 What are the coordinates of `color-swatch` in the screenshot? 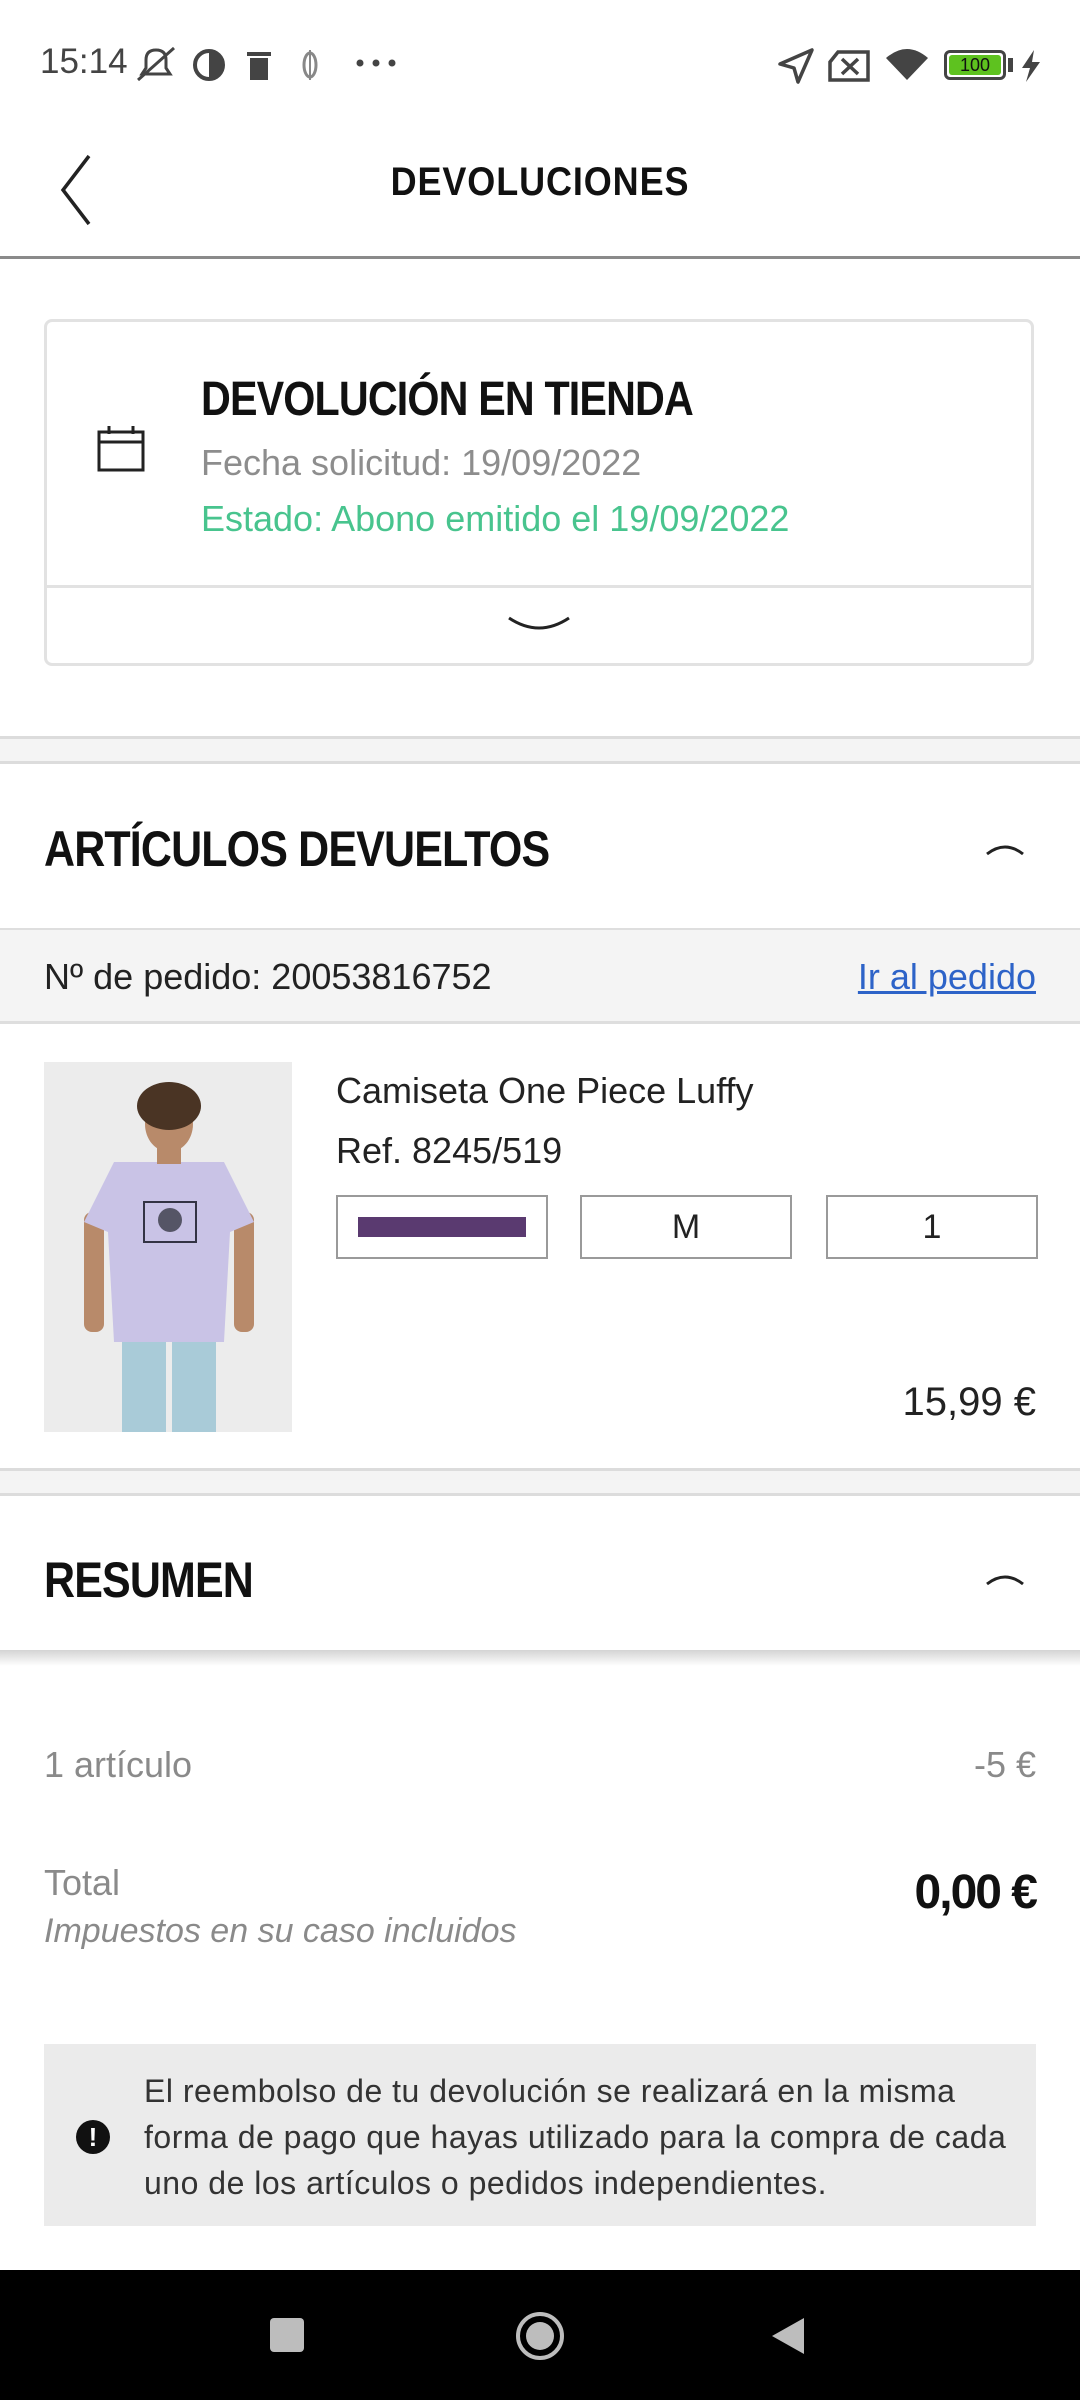 It's located at (442, 1227).